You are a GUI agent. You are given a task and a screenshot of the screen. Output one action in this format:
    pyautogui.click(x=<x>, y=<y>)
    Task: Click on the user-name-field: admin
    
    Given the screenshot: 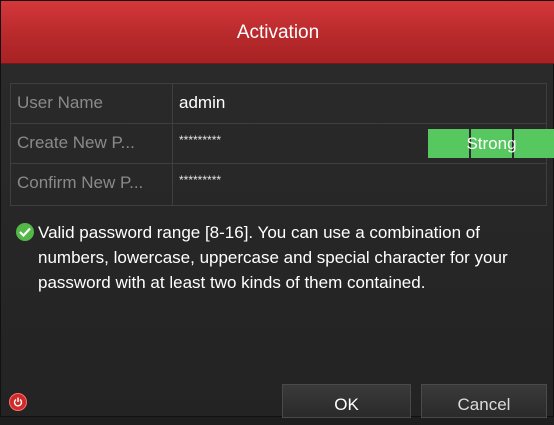 What is the action you would take?
    pyautogui.click(x=202, y=103)
    